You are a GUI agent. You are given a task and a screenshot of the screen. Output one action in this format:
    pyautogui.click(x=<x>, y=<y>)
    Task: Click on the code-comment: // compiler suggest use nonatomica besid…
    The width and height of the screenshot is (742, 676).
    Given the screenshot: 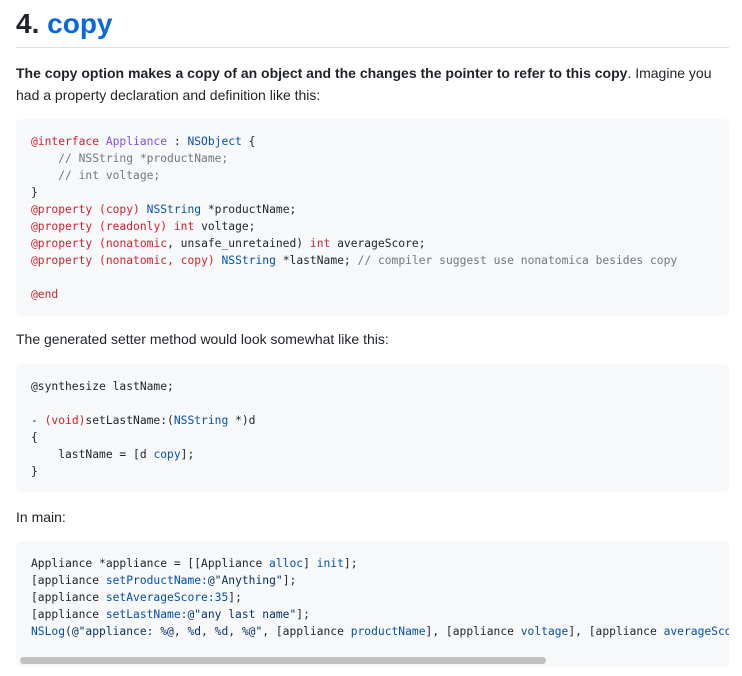 What is the action you would take?
    pyautogui.click(x=517, y=260)
    